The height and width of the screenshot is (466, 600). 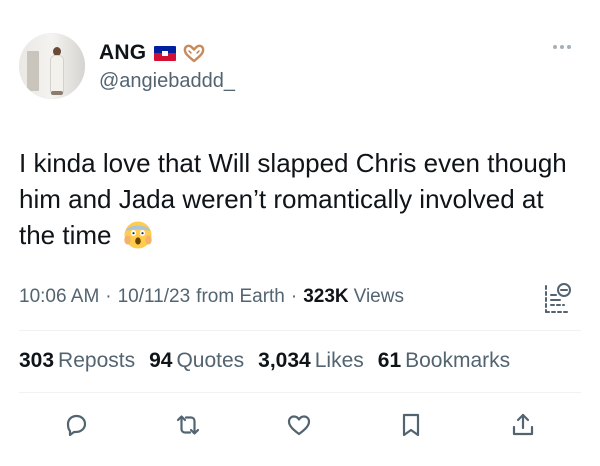 I want to click on action-bar, so click(x=300, y=427).